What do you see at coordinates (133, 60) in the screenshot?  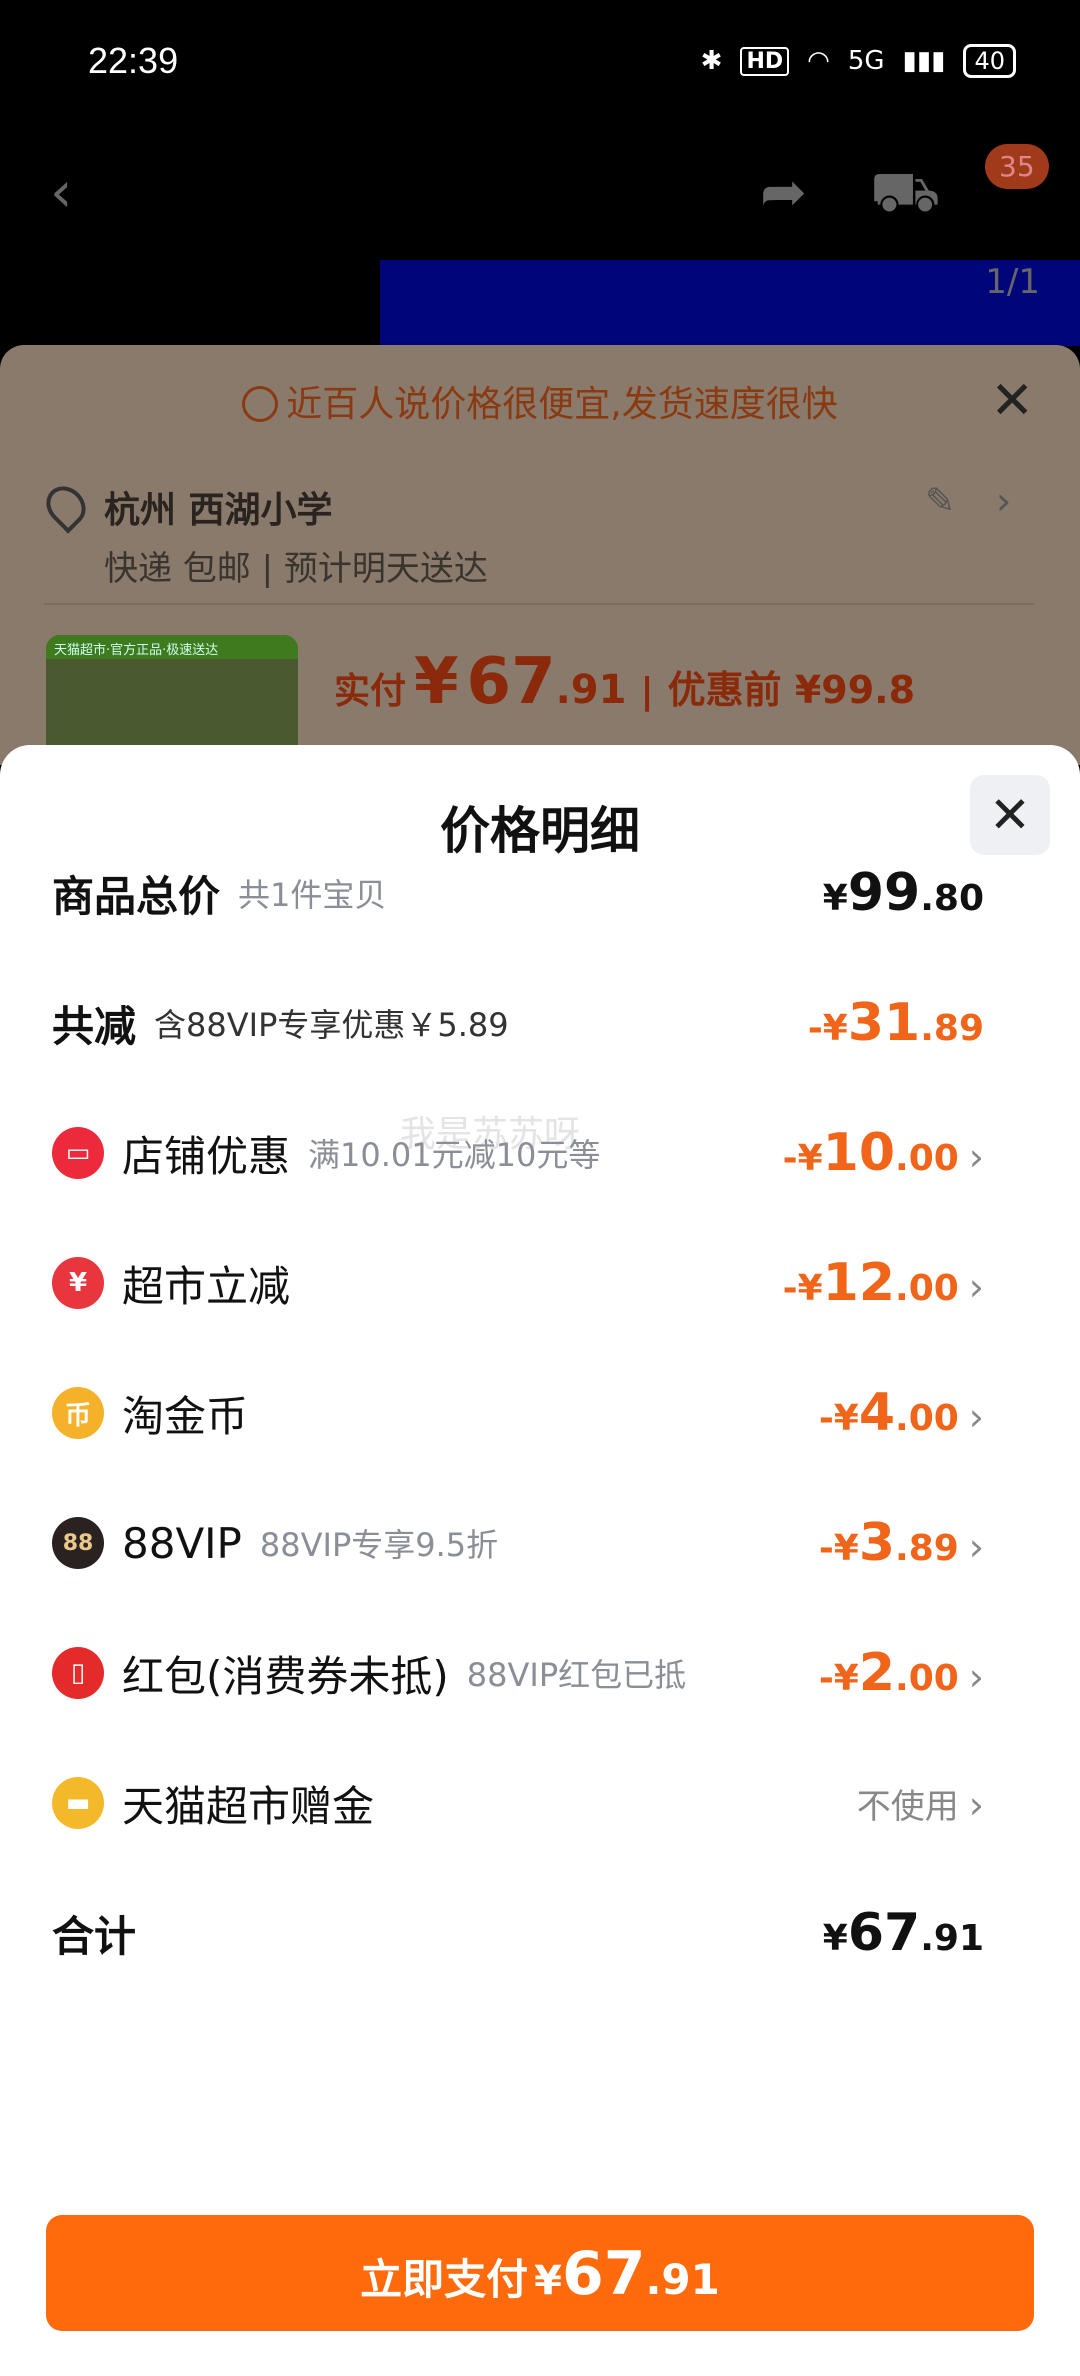 I see `status-time: 22:39` at bounding box center [133, 60].